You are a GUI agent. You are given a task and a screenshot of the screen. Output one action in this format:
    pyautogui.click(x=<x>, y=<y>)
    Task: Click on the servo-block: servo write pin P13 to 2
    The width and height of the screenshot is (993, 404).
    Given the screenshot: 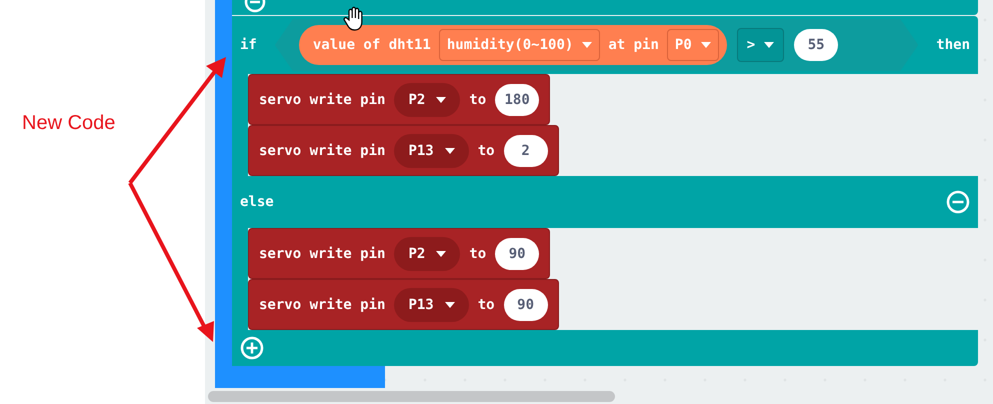 What is the action you would take?
    pyautogui.click(x=403, y=150)
    